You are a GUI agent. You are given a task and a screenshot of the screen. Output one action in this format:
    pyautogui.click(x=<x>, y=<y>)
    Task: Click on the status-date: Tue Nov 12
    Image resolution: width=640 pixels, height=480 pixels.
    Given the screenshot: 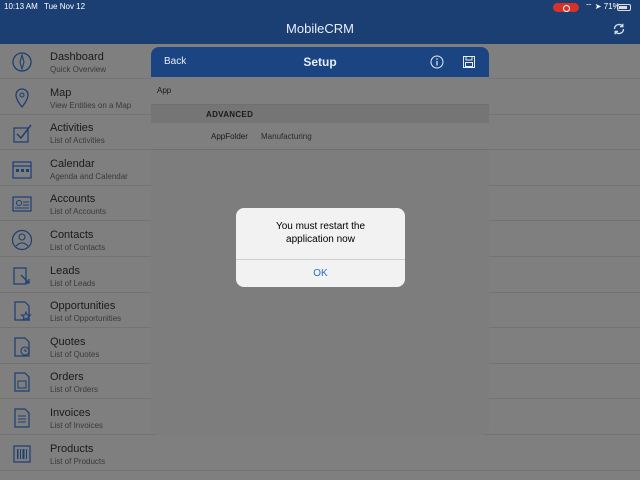 What is the action you would take?
    pyautogui.click(x=65, y=6)
    